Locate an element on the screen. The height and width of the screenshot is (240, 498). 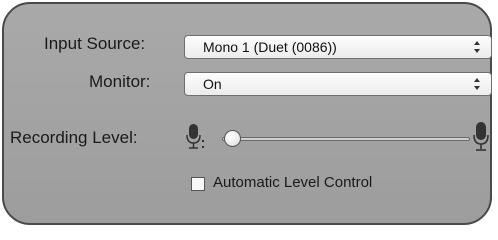
input-source-value: Mono 1 (Duet (0086)) is located at coordinates (270, 47).